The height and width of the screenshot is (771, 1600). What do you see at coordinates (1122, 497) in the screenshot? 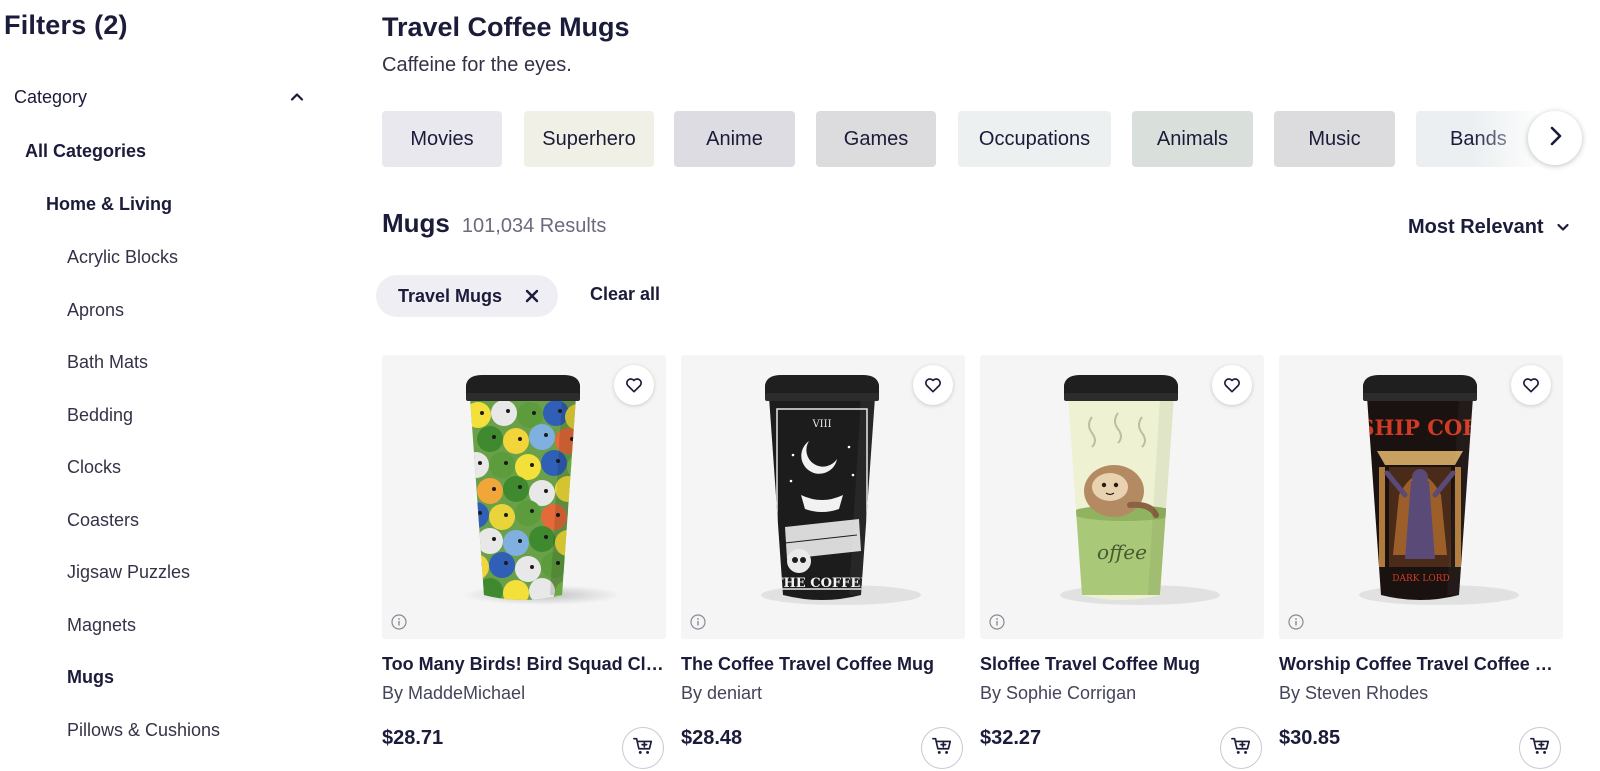
I see `product-image-sloffee-mug: offee` at bounding box center [1122, 497].